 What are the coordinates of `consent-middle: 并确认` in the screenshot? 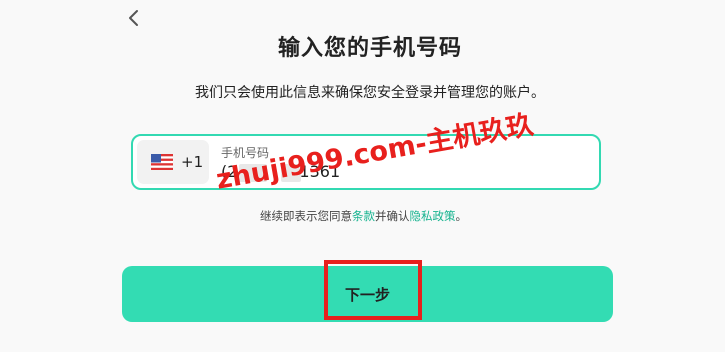 It's located at (392, 216).